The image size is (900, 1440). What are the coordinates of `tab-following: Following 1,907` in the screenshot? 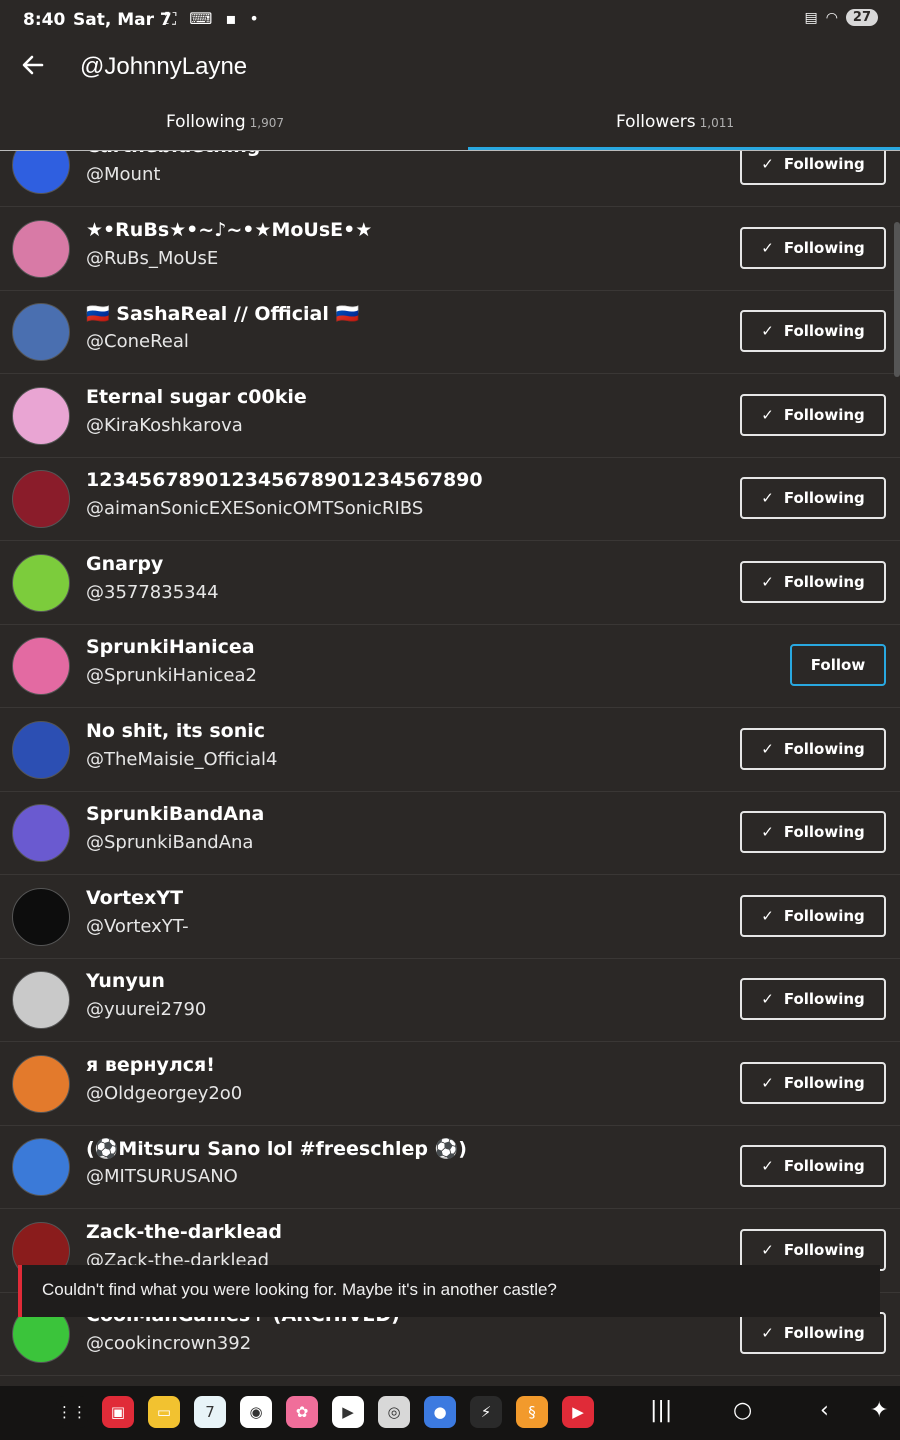 It's located at (225, 122).